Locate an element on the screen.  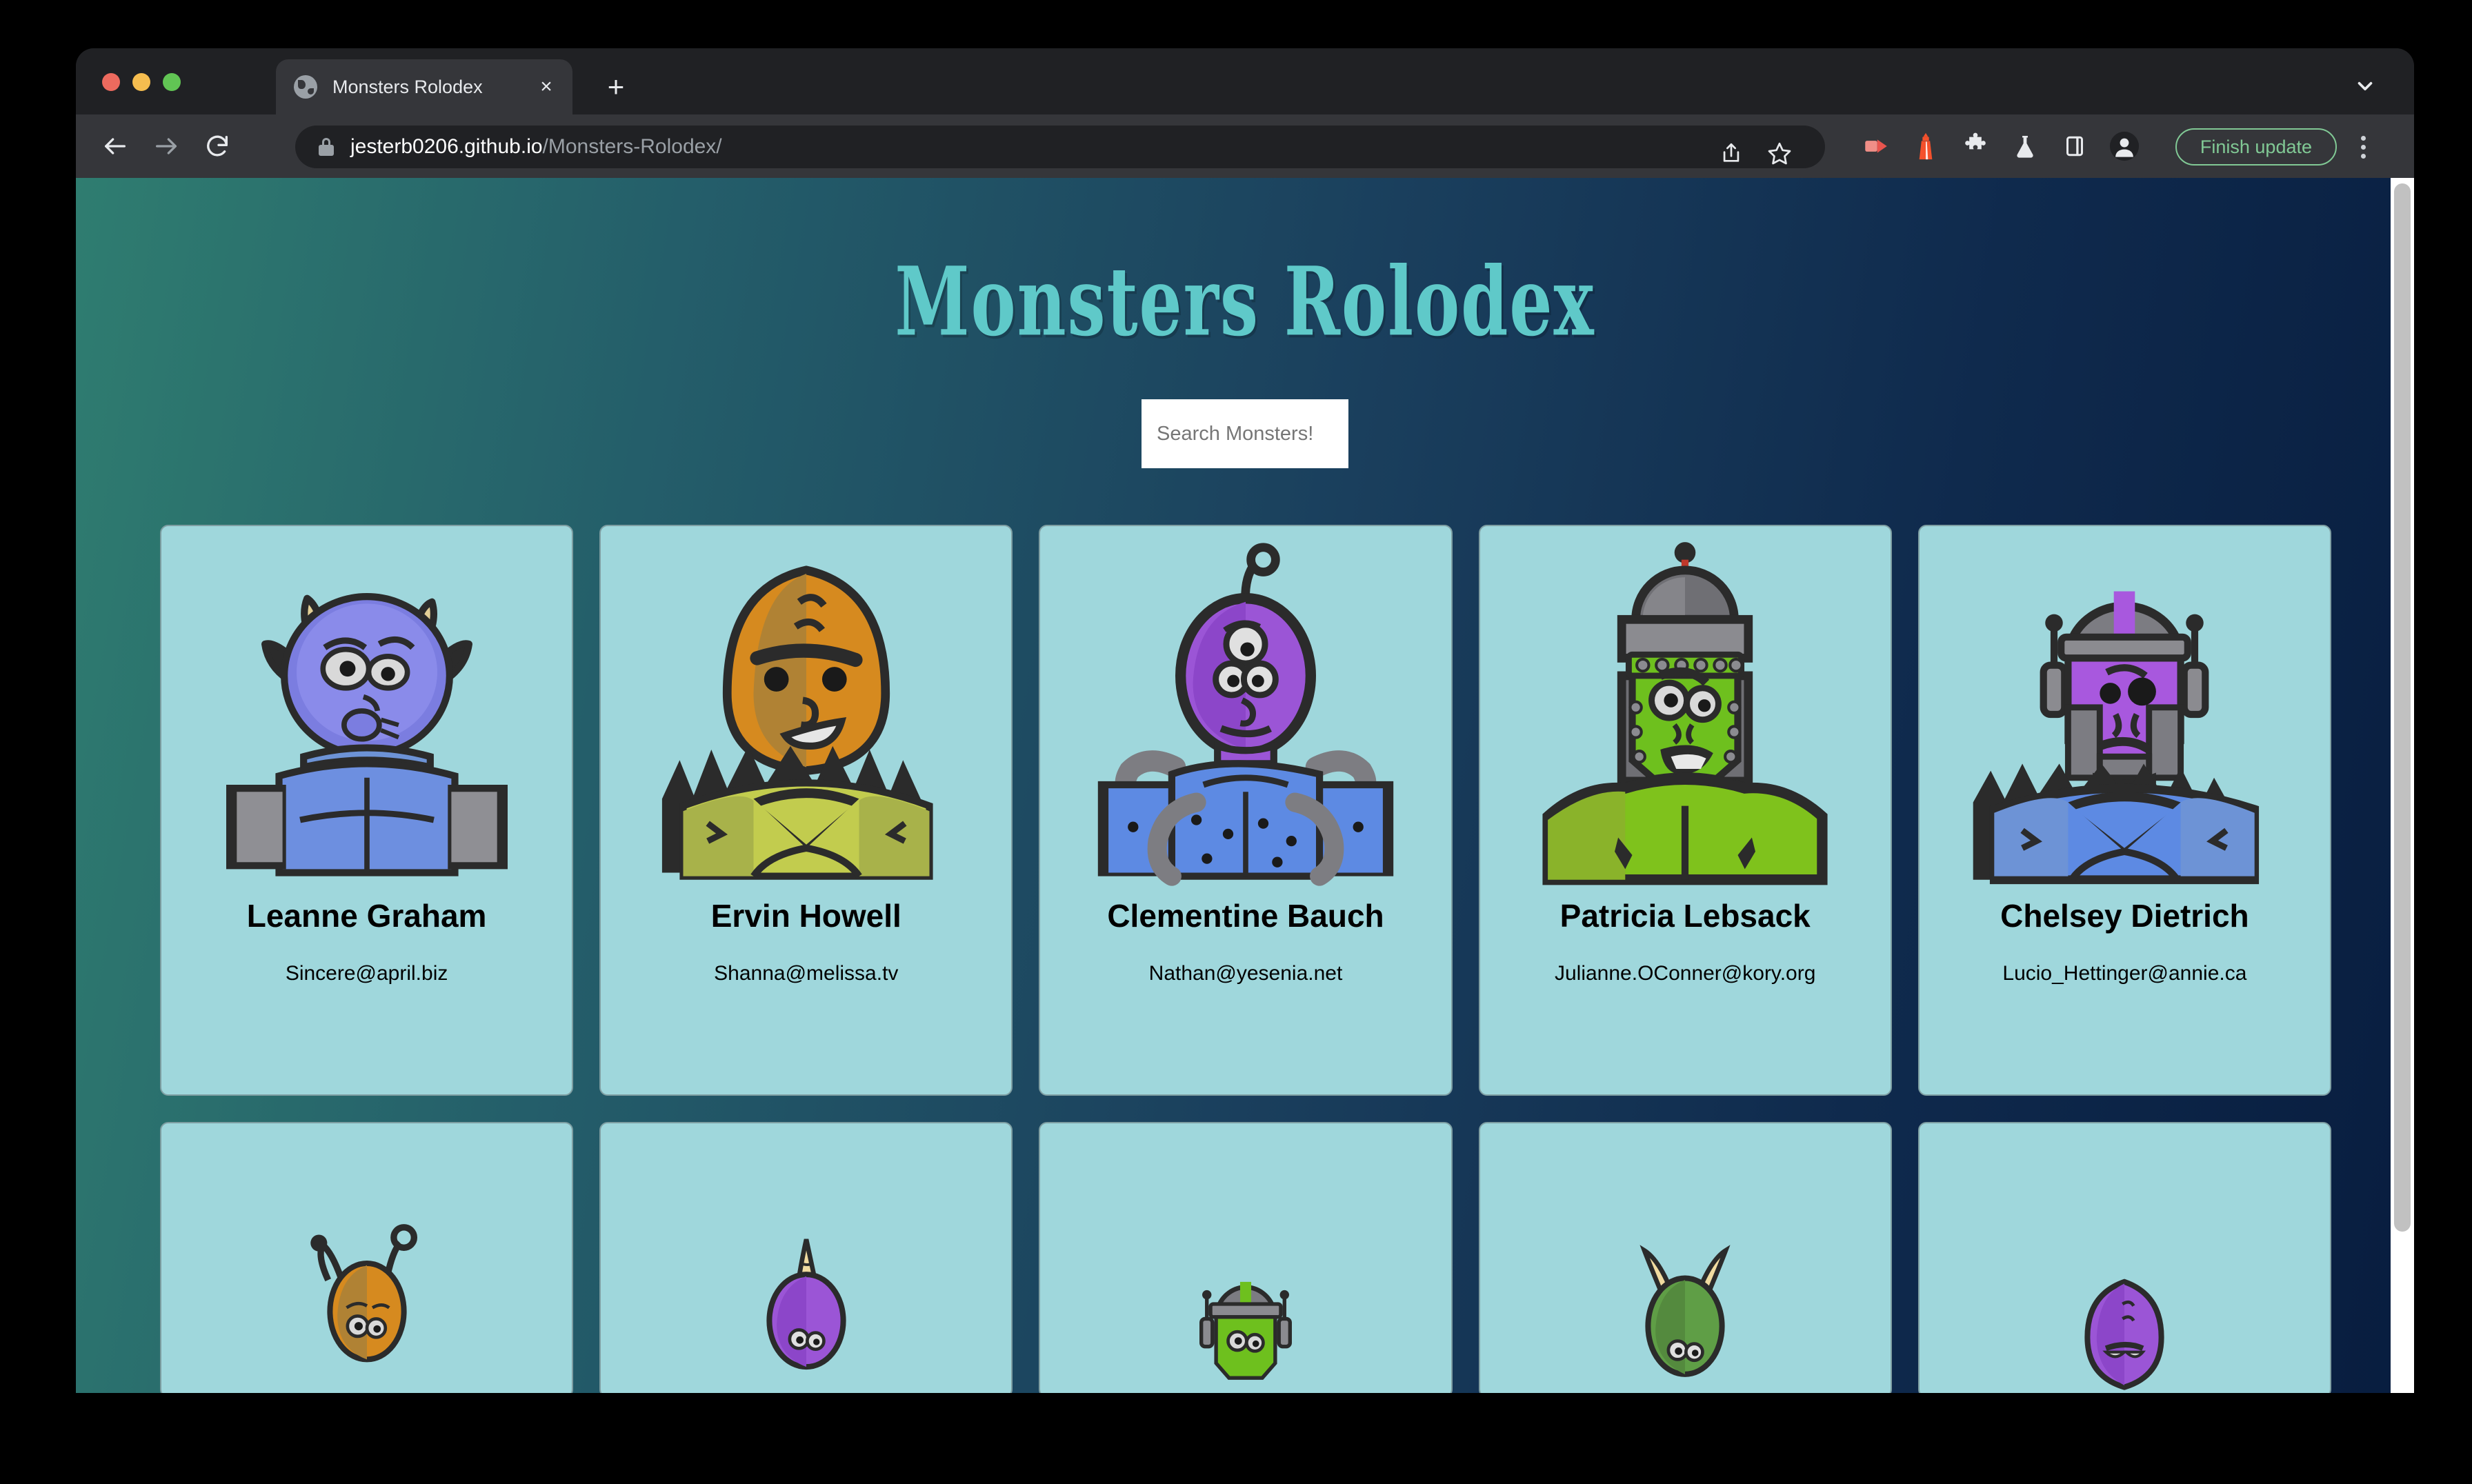
monster-card: Clementine Bauch Nathan@yesenia.net is located at coordinates (1246, 810).